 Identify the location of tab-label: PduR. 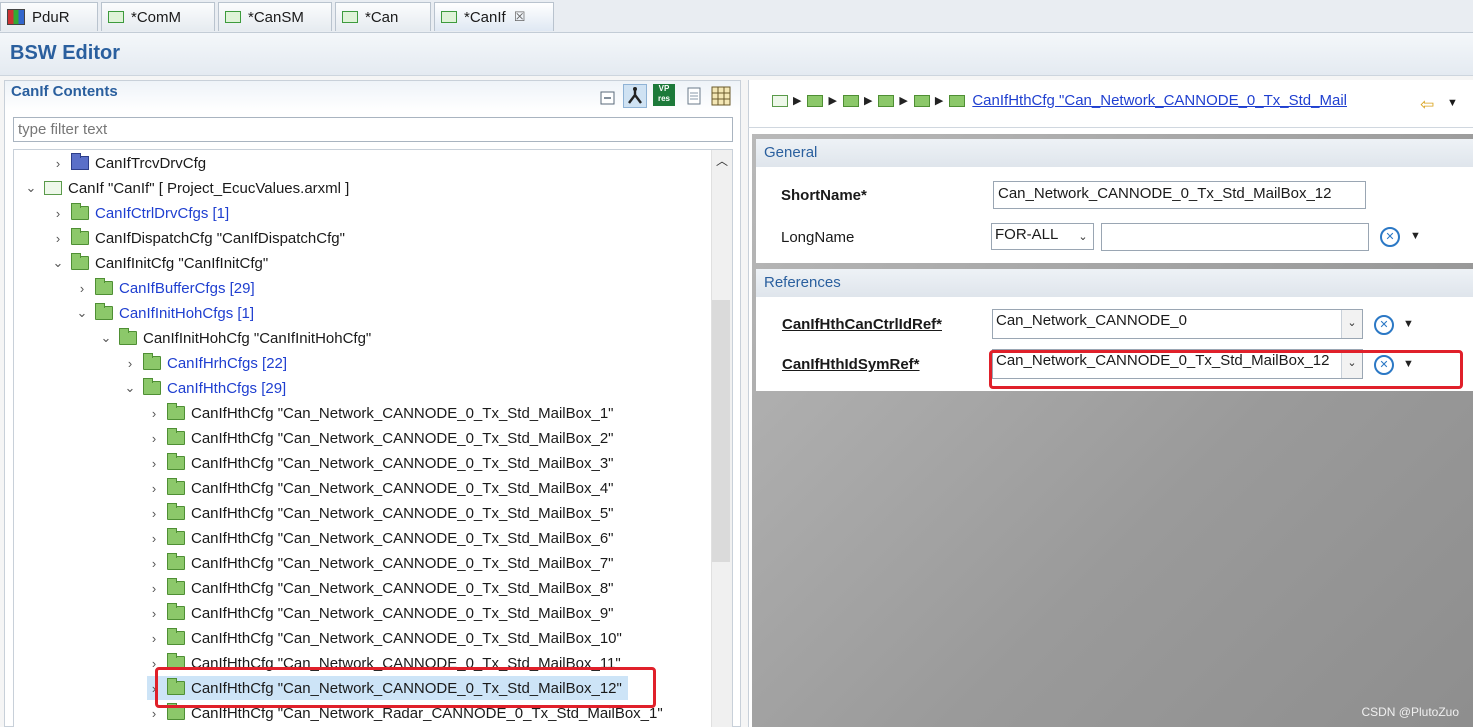
(51, 17).